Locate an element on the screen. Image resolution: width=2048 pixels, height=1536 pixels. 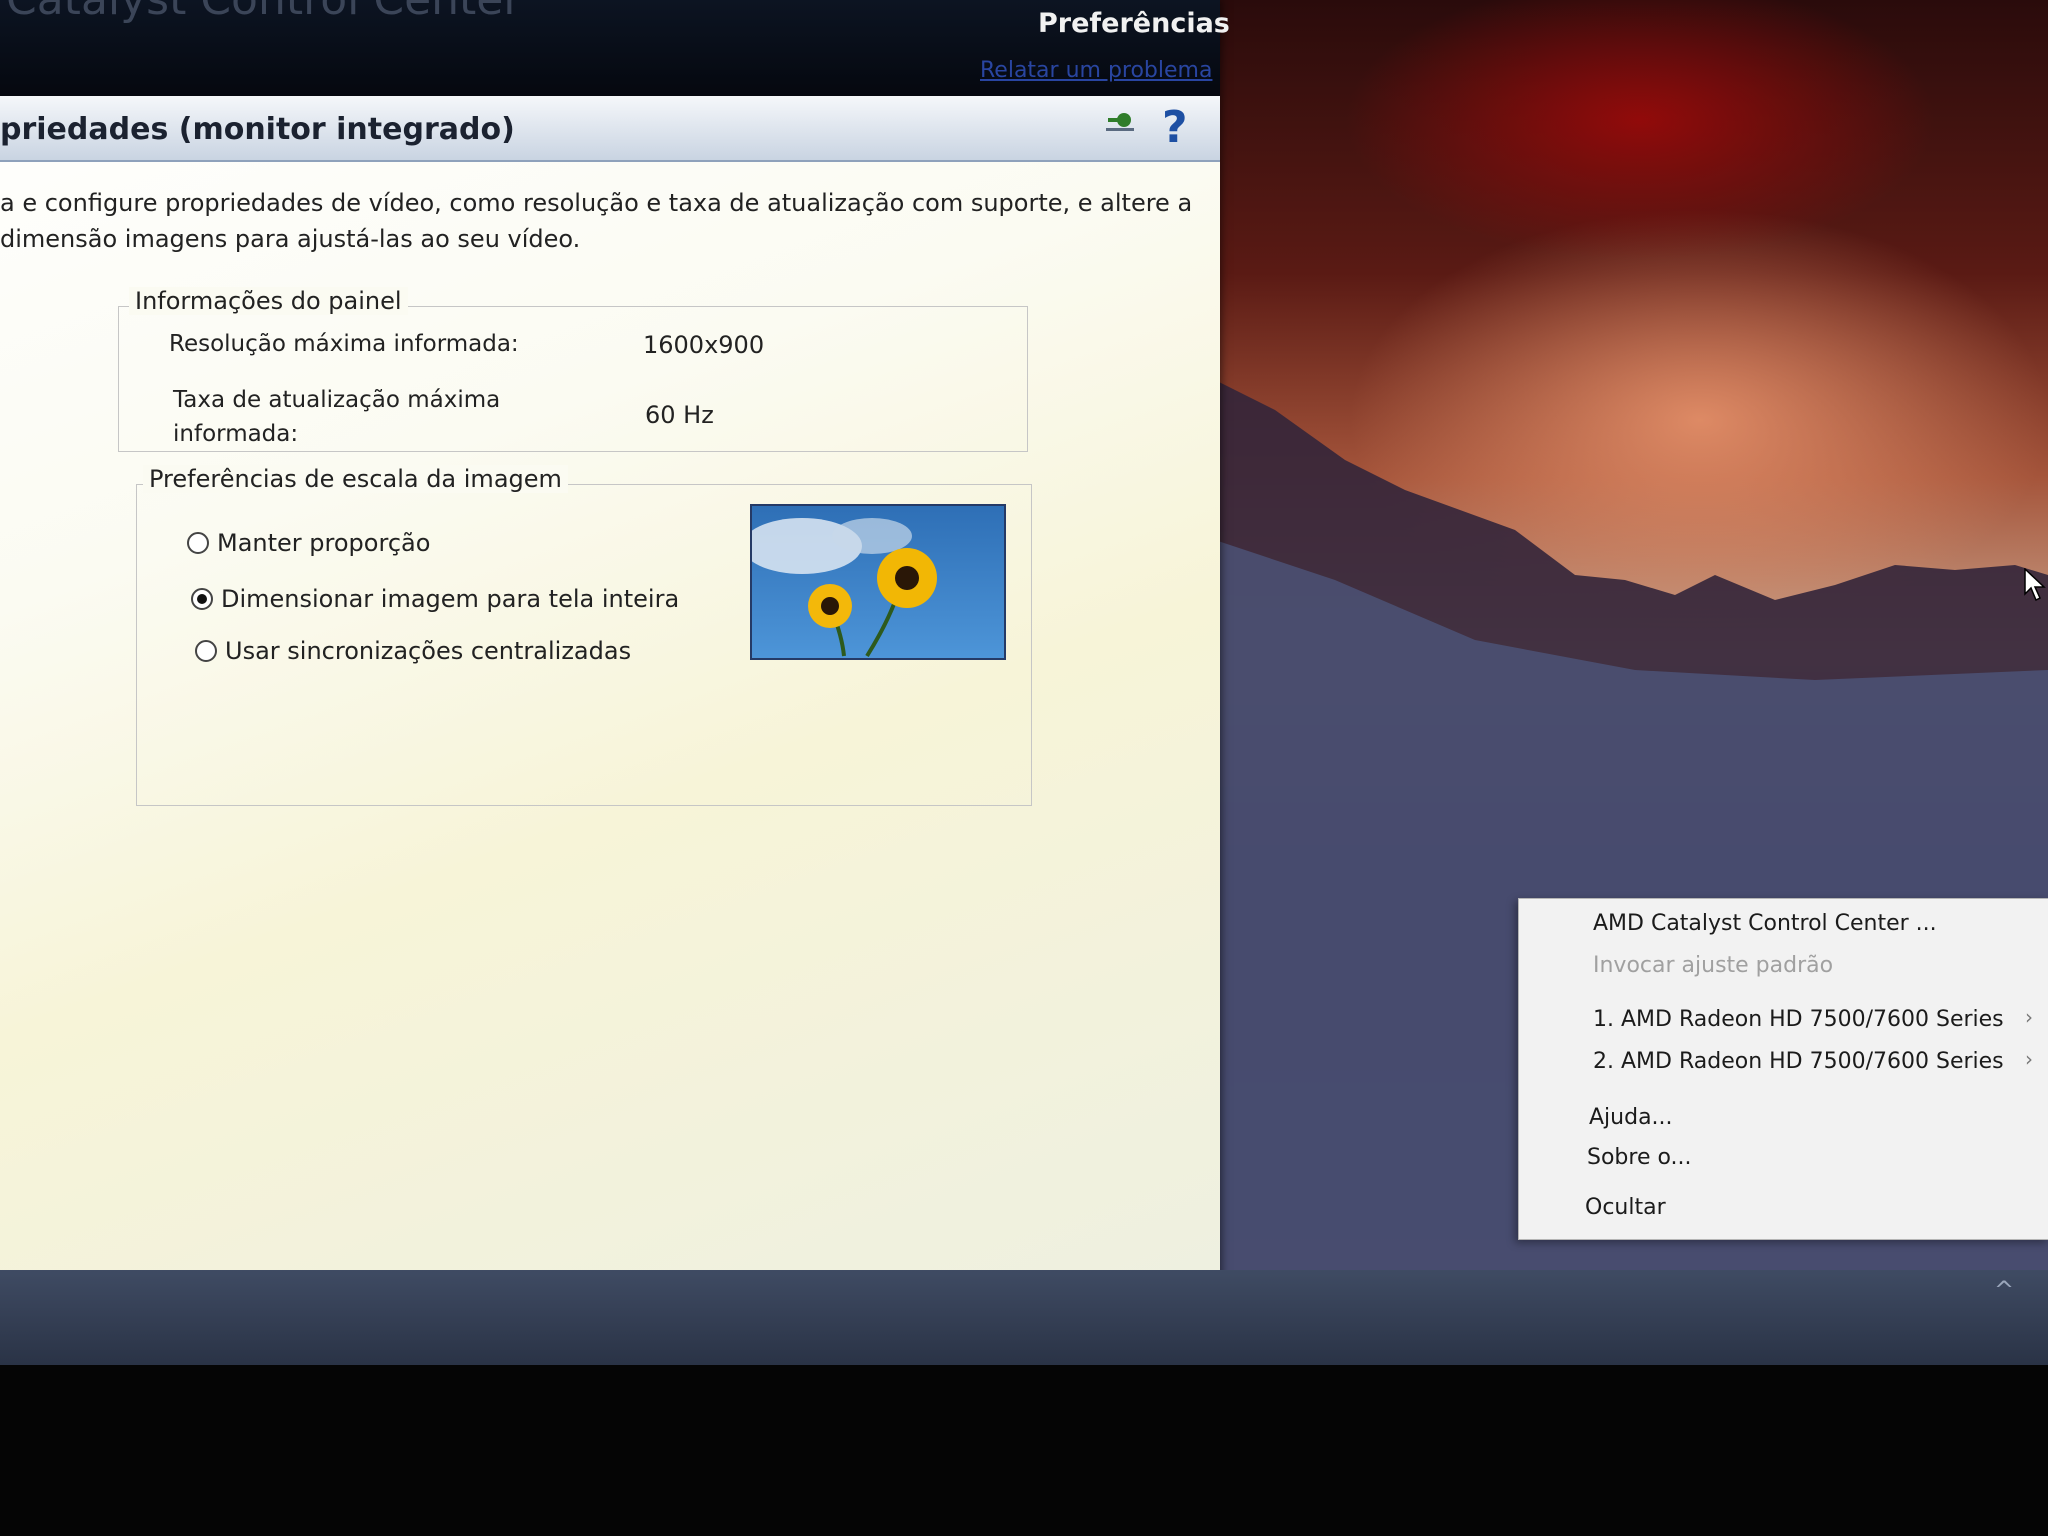
max-resolution-value: 1600x900 is located at coordinates (704, 345).